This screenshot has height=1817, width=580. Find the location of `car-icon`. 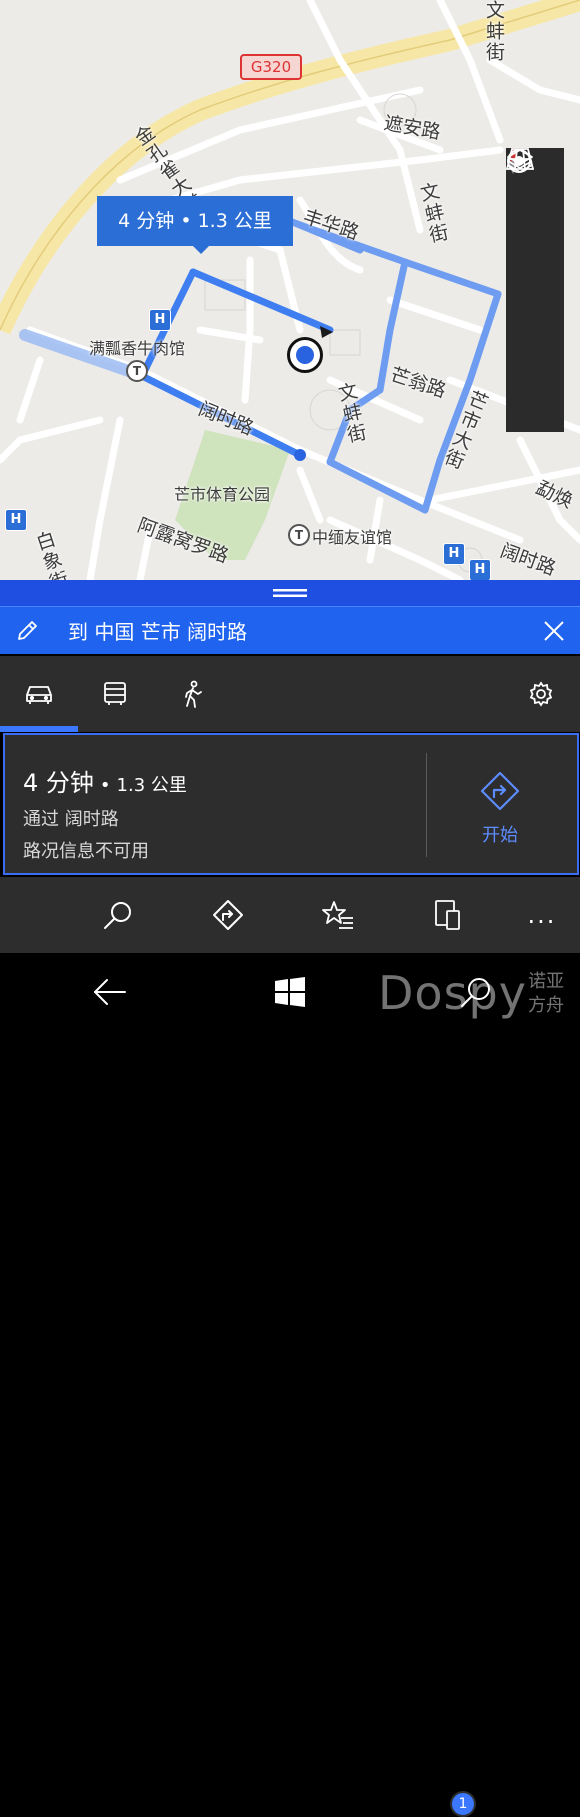

car-icon is located at coordinates (39, 695).